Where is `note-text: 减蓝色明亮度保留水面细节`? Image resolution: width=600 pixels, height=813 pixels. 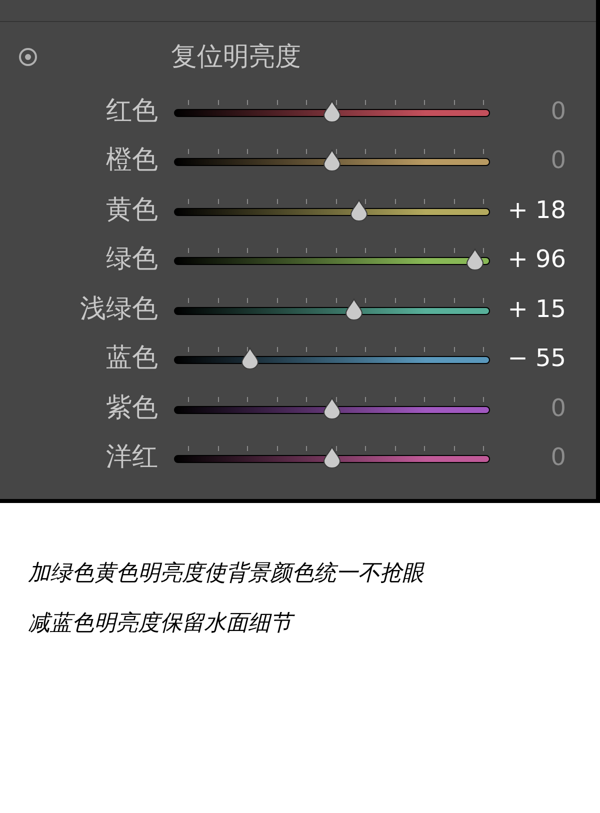
note-text: 减蓝色明亮度保留水面细节 is located at coordinates (314, 624).